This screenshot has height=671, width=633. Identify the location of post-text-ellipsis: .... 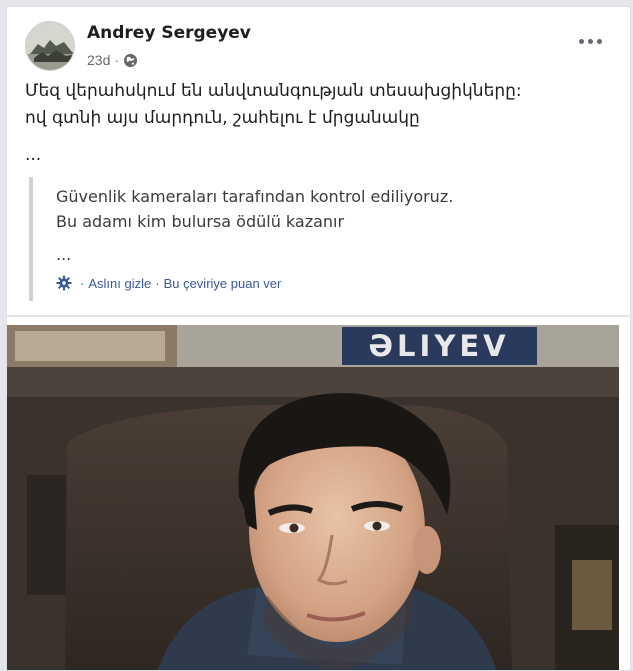
(33, 155).